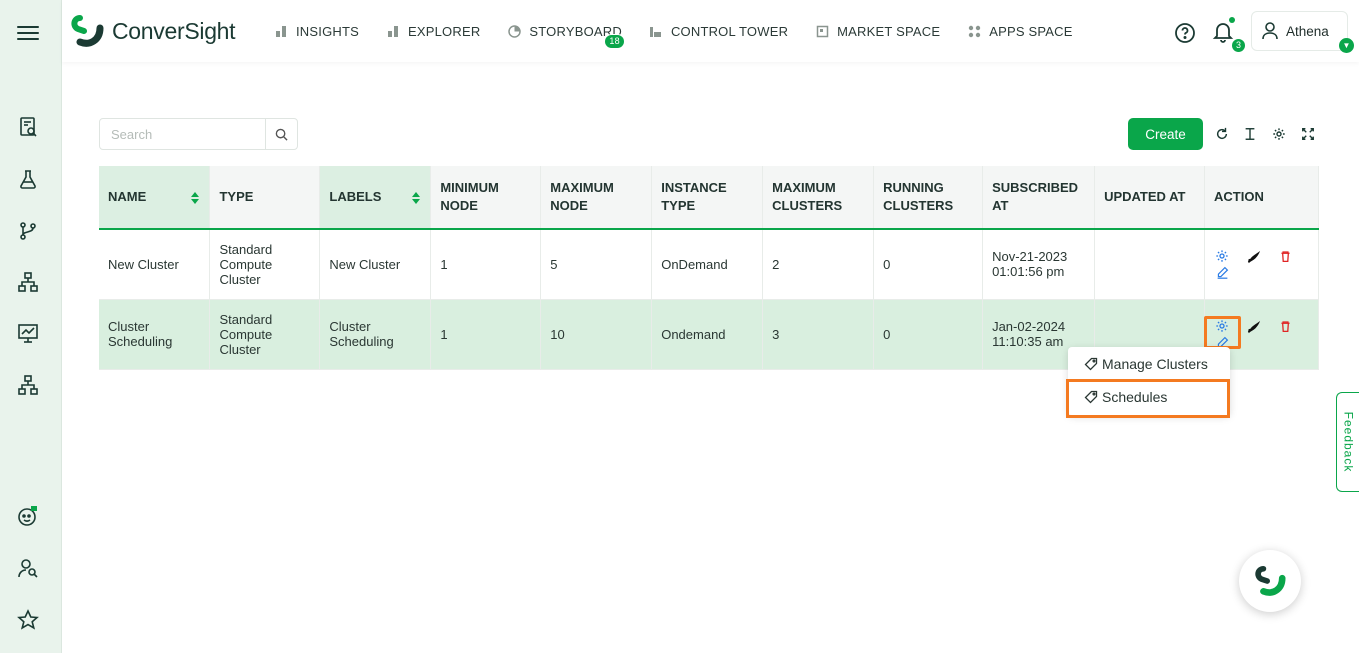  I want to click on pie-chart-icon, so click(514, 31).